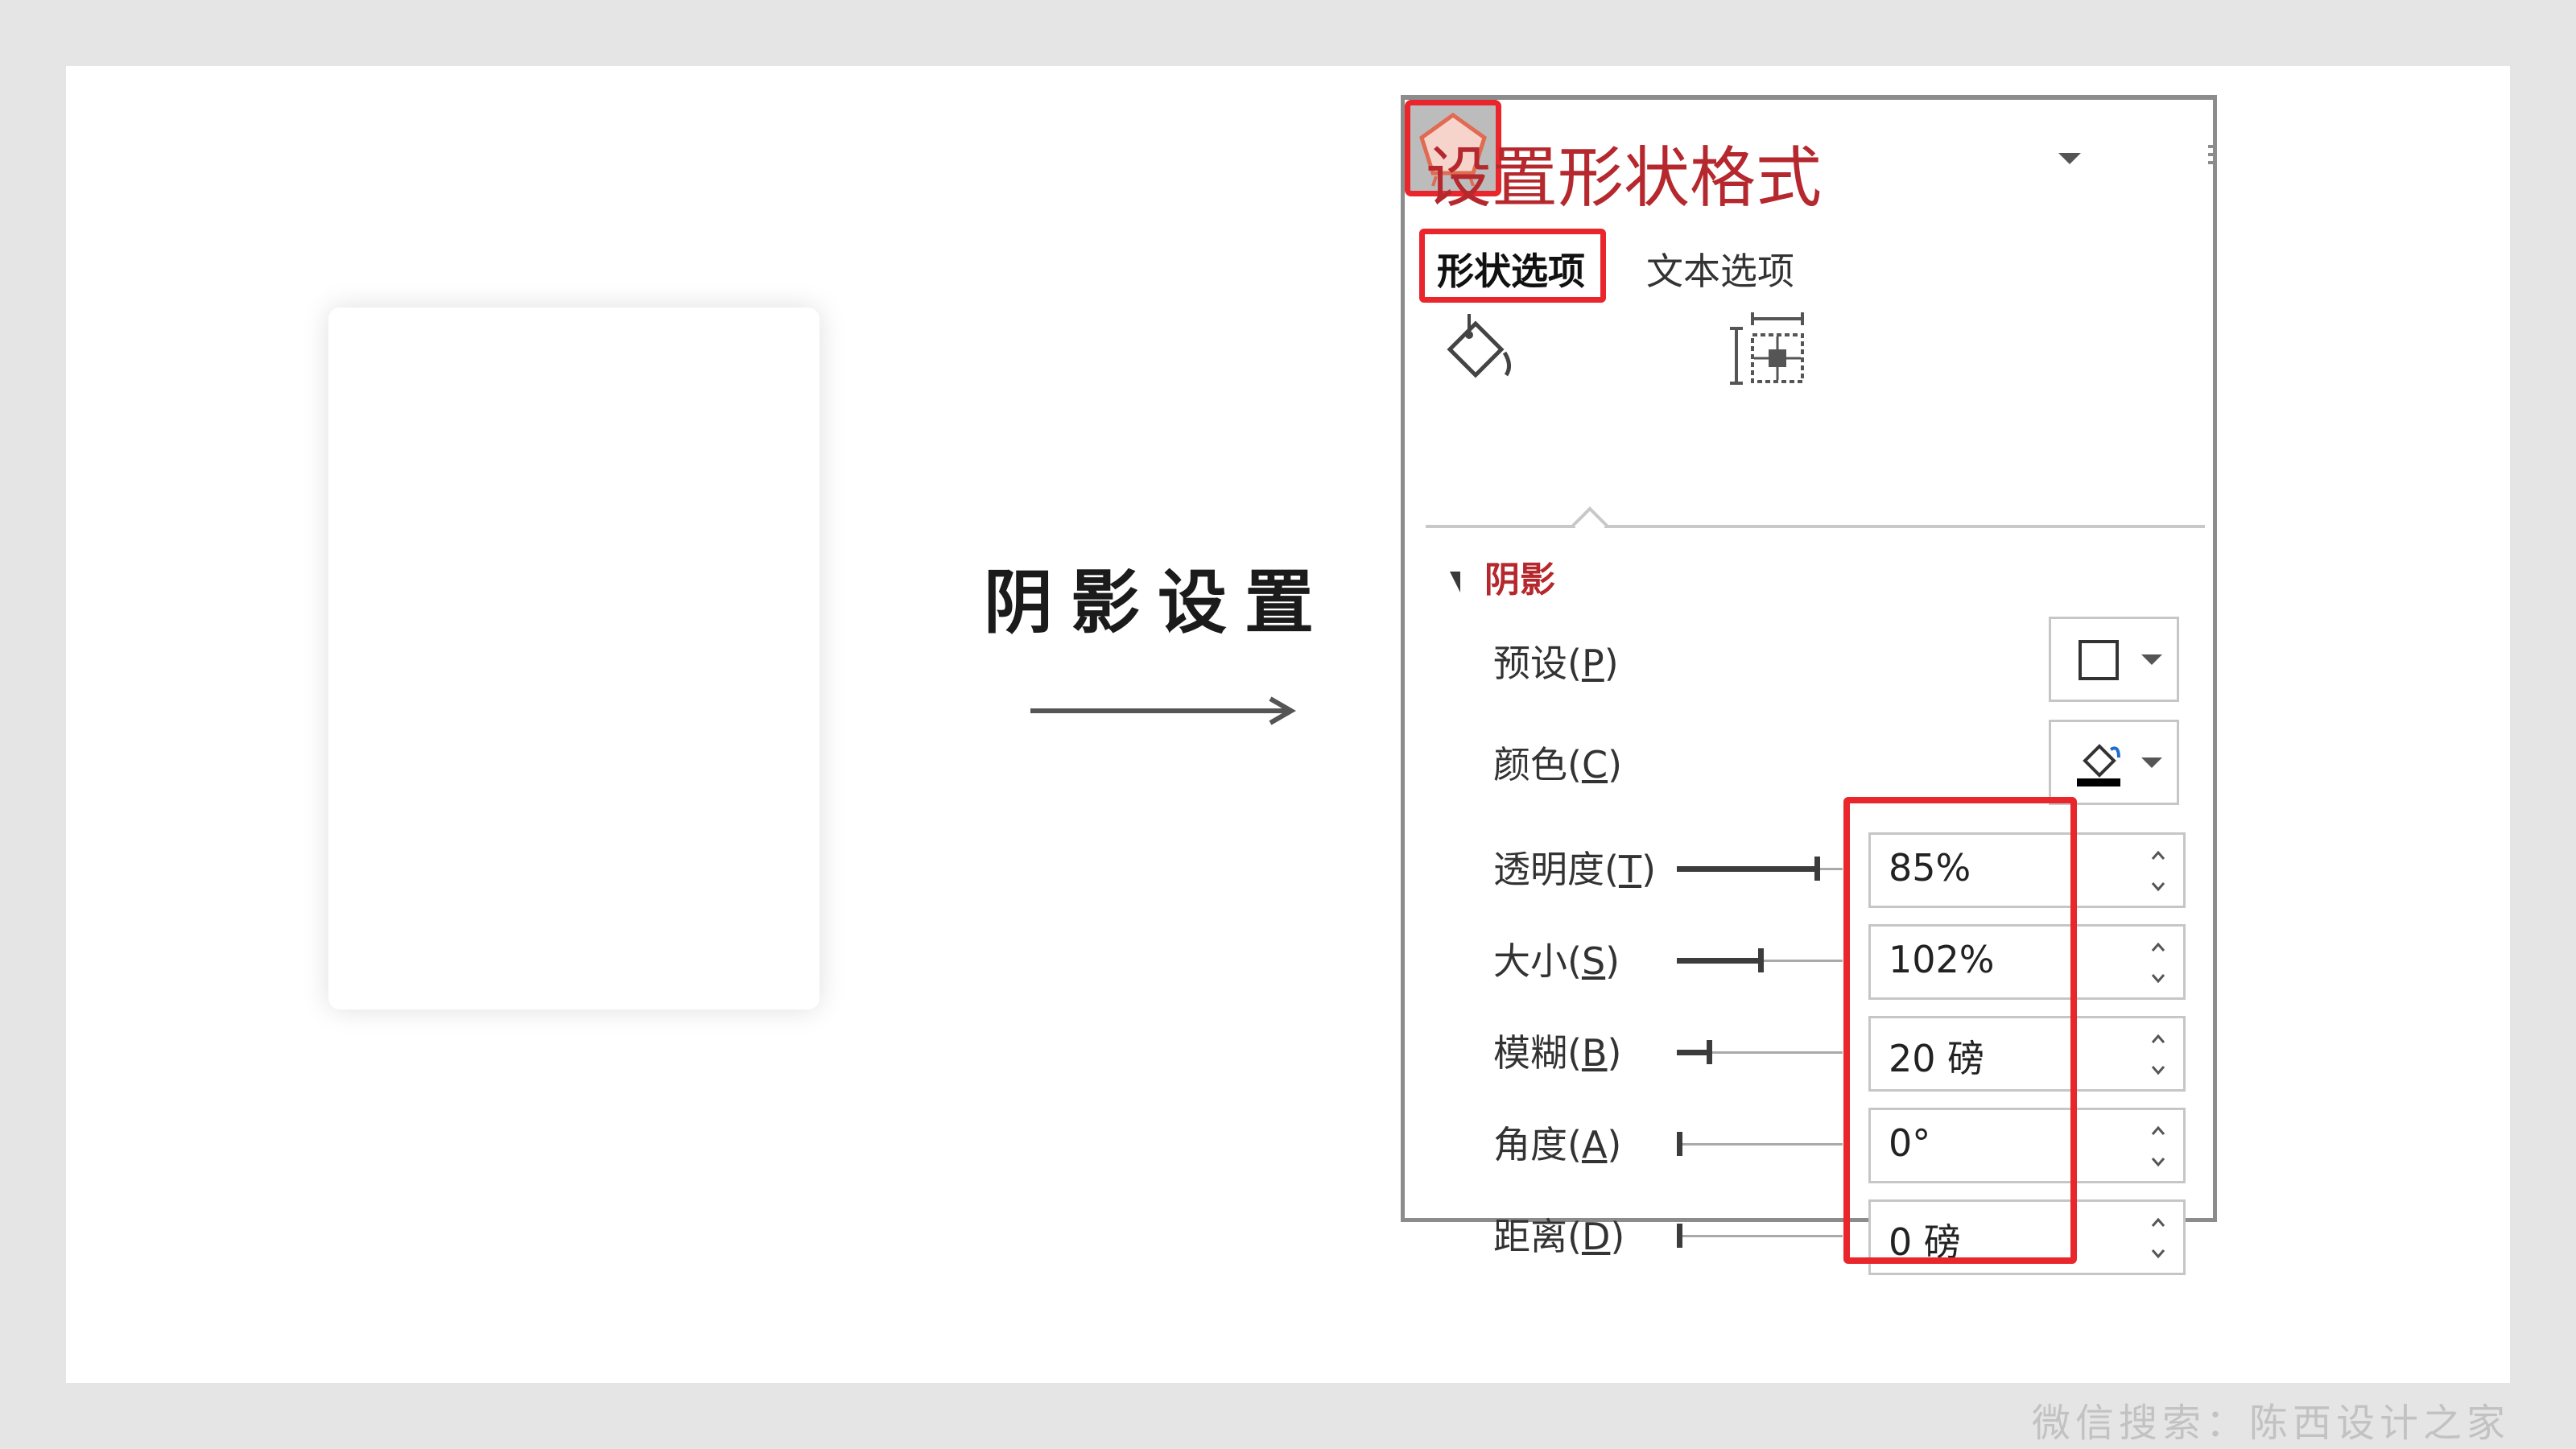 The image size is (2576, 1449). Describe the element at coordinates (1557, 1053) in the screenshot. I see `blur-label: 模糊(B)` at that location.